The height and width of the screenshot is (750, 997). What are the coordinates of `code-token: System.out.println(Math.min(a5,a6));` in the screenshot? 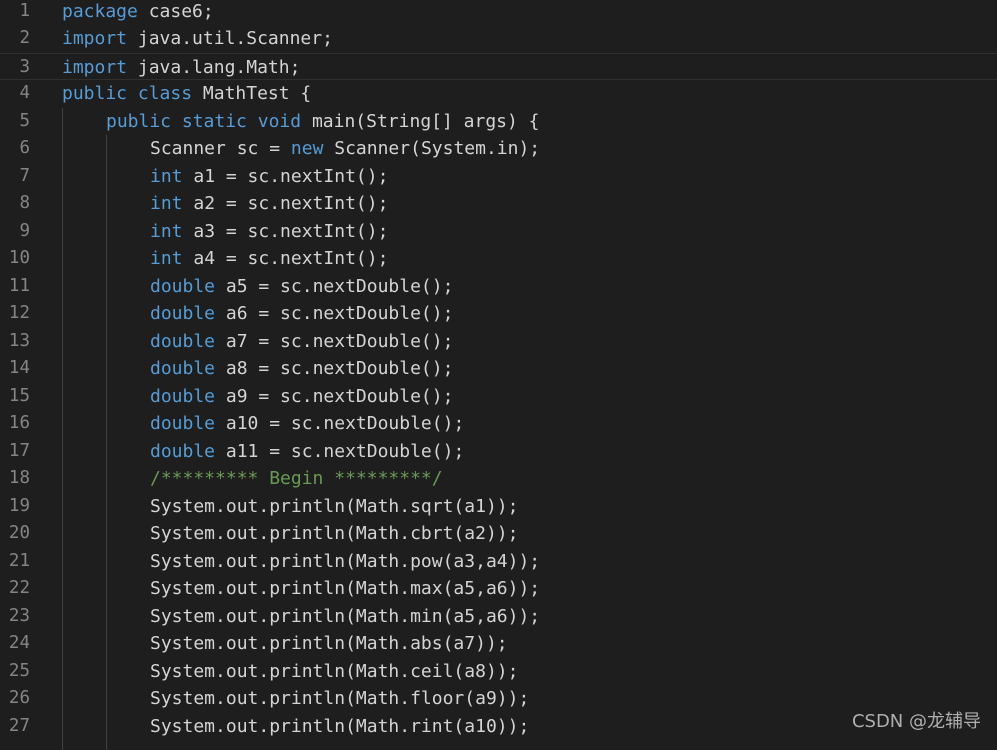 It's located at (345, 616).